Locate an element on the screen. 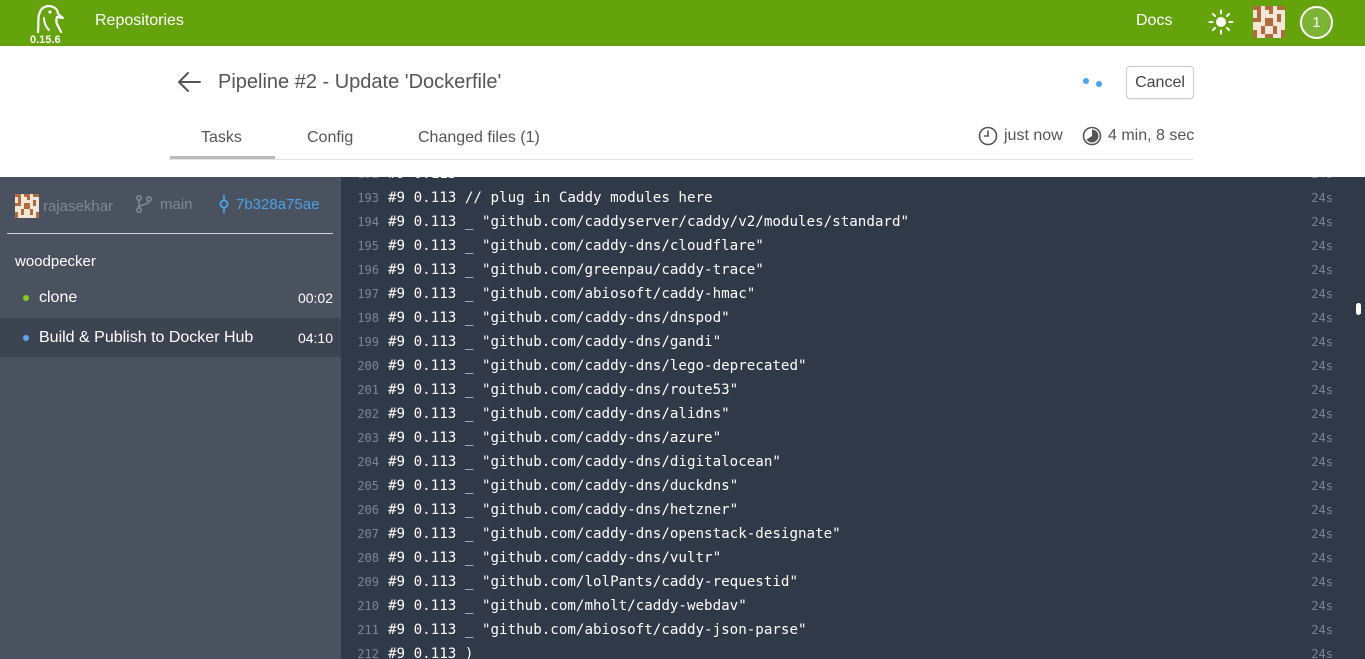 This screenshot has width=1365, height=659. tabs-divider is located at coordinates (682, 159).